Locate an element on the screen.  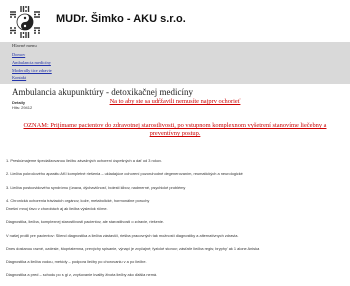
site-title: MUDr. Šimko - AKU s.r.o. is located at coordinates (121, 19).